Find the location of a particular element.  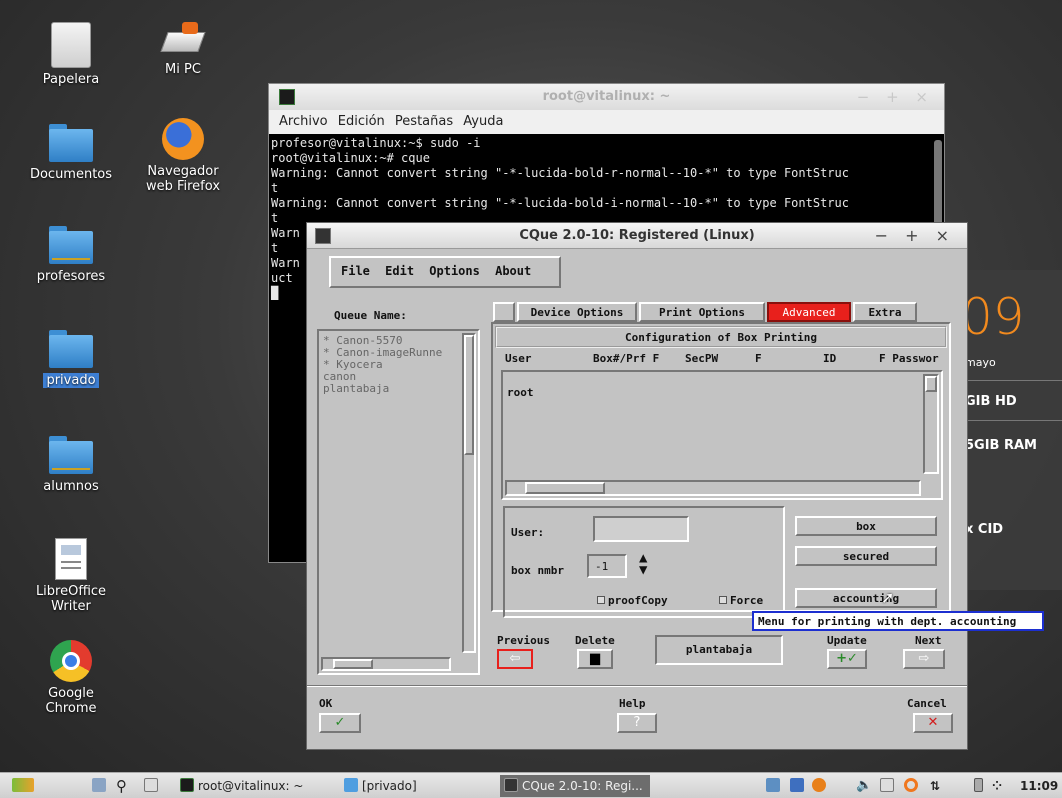

firefox-icon is located at coordinates (183, 139).